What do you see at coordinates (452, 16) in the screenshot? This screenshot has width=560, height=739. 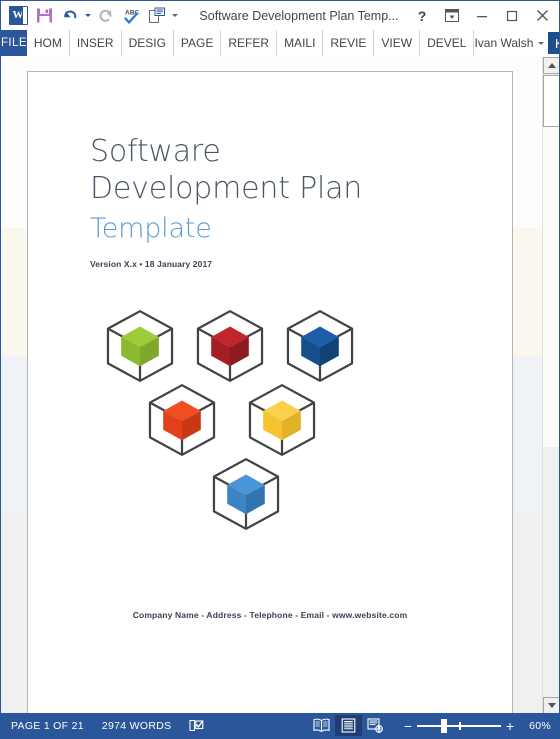 I see `ribbon-display-options-icon` at bounding box center [452, 16].